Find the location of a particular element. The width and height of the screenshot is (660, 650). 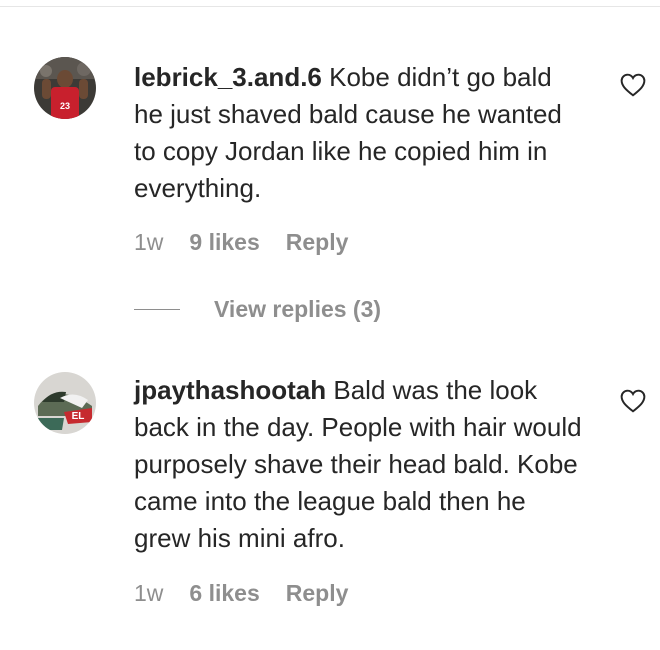

comment-meta: 1w 9 likes Reply is located at coordinates (241, 242).